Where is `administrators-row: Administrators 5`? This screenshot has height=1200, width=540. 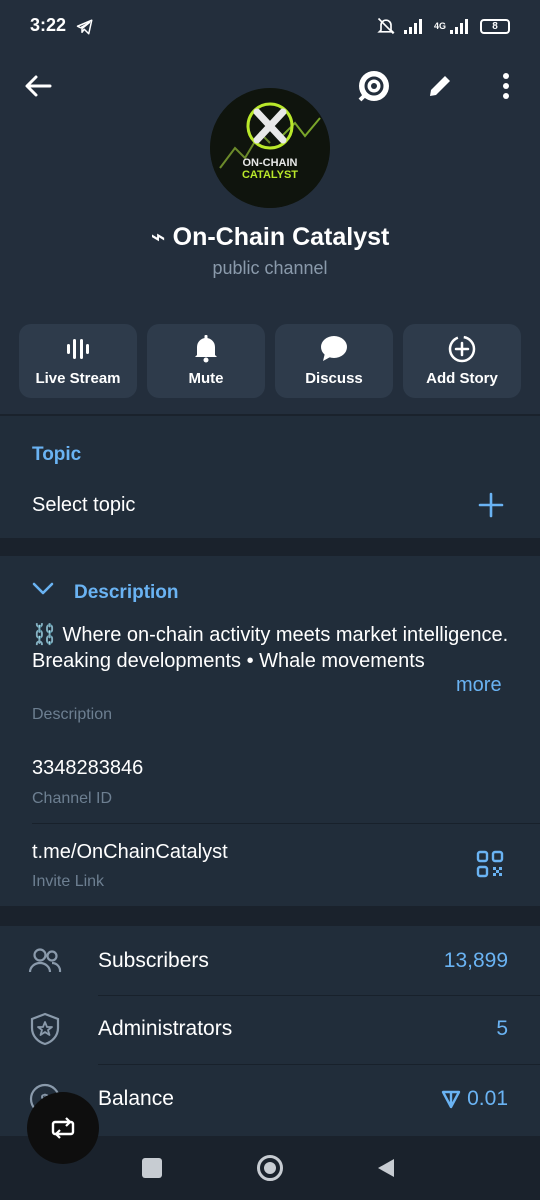
administrators-row: Administrators 5 is located at coordinates (270, 1030).